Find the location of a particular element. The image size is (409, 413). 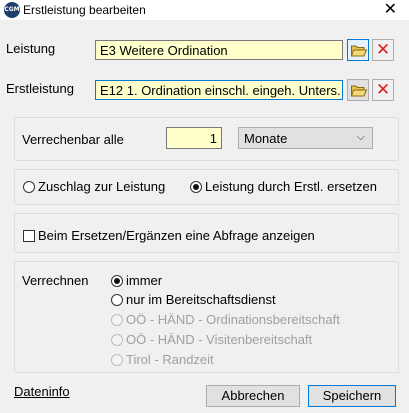

verrechnen-bereitschaft-radio is located at coordinates (117, 300).